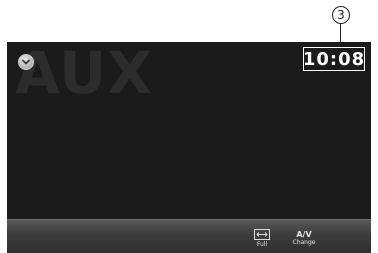 The width and height of the screenshot is (378, 253). I want to click on chevron-down-icon, so click(26, 62).